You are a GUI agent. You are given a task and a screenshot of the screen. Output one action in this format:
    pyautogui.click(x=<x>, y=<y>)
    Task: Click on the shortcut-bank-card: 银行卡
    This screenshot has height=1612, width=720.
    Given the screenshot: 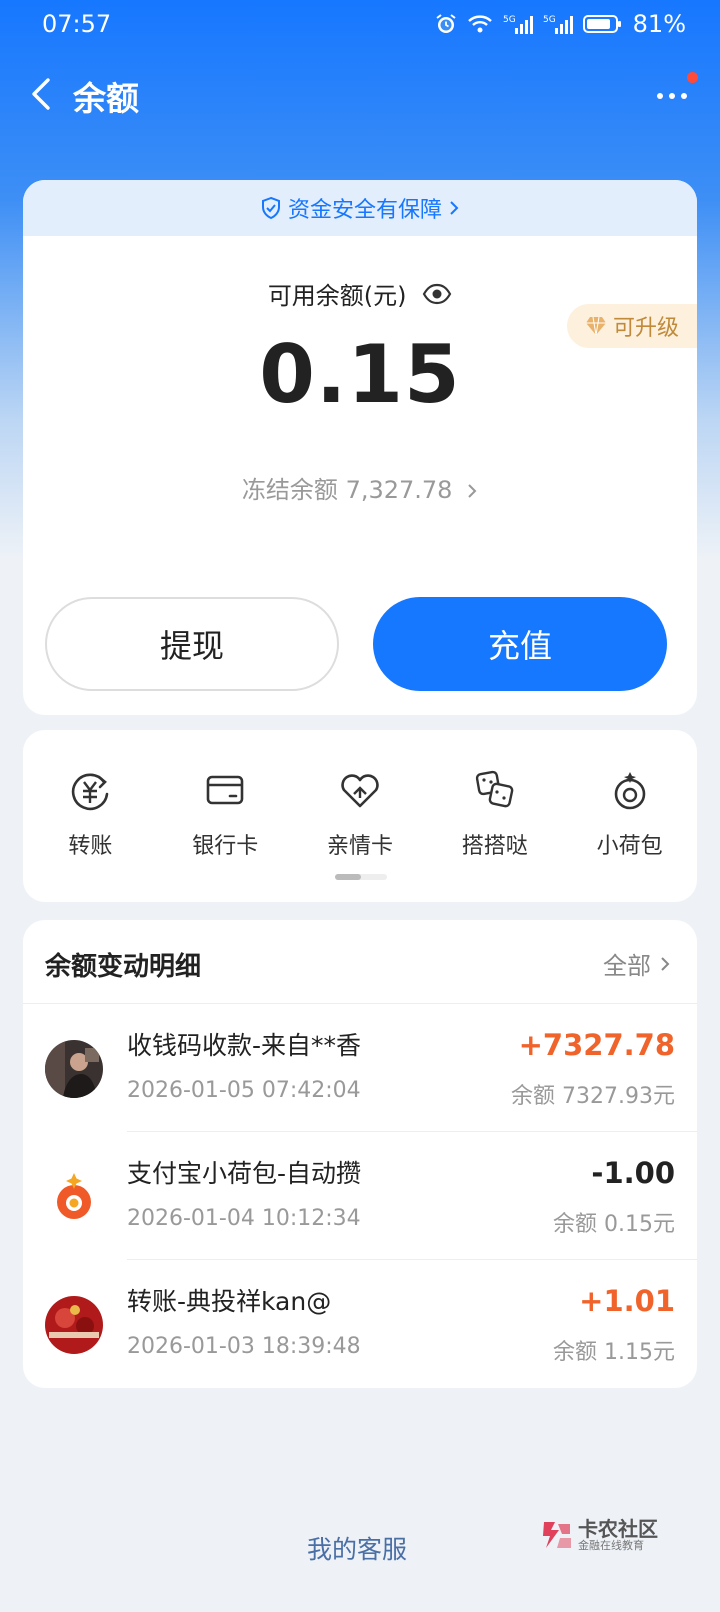 What is the action you would take?
    pyautogui.click(x=225, y=814)
    